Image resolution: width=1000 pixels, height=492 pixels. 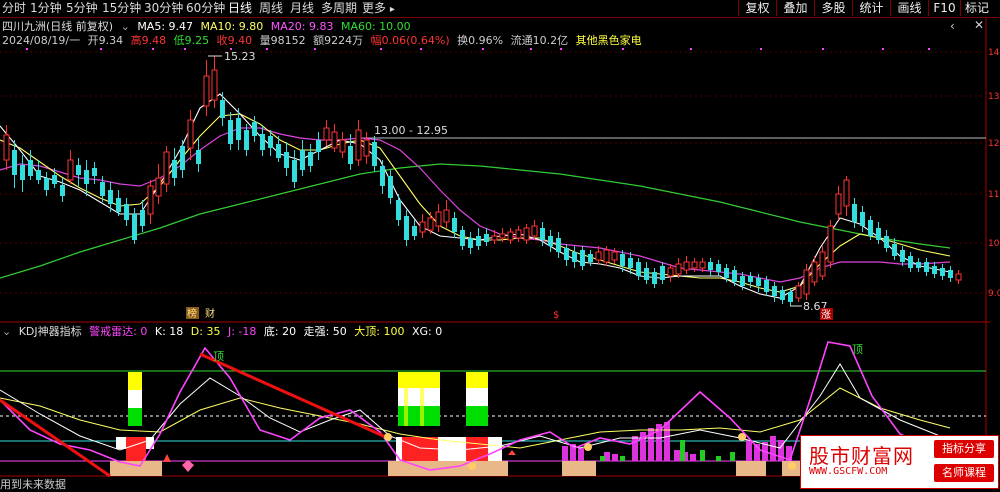 I want to click on event-marker: $, so click(x=556, y=315).